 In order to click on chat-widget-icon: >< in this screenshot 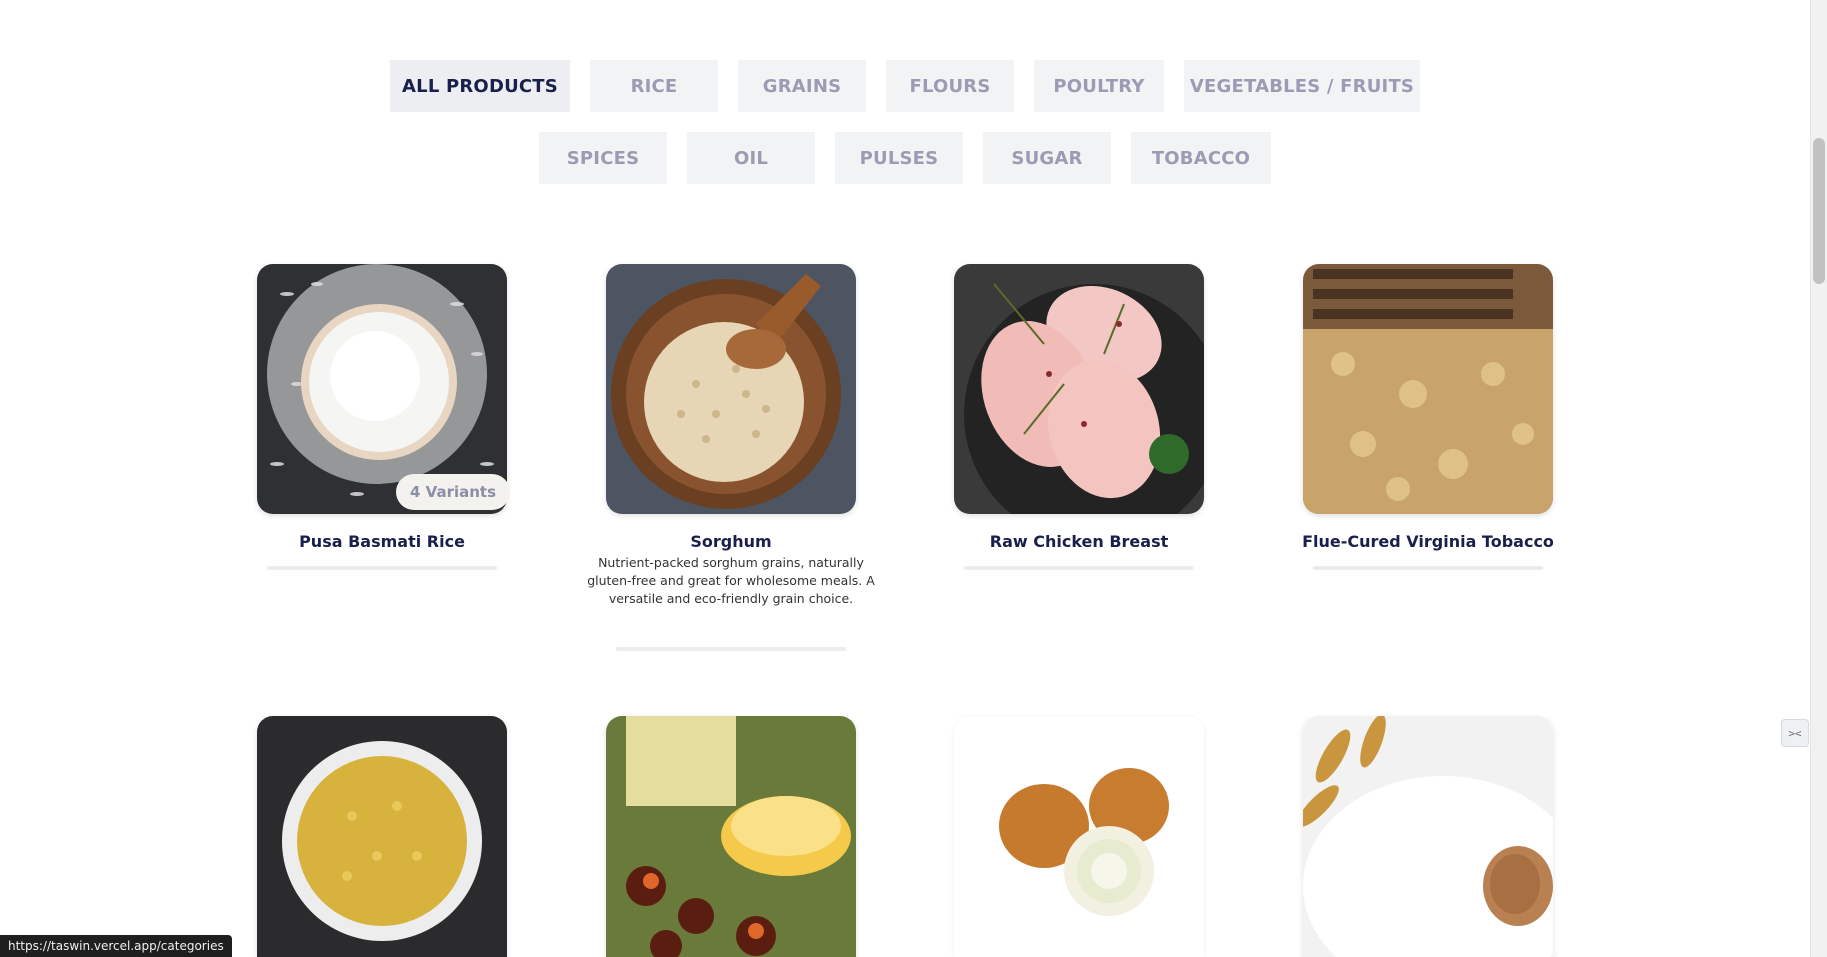, I will do `click(1795, 733)`.